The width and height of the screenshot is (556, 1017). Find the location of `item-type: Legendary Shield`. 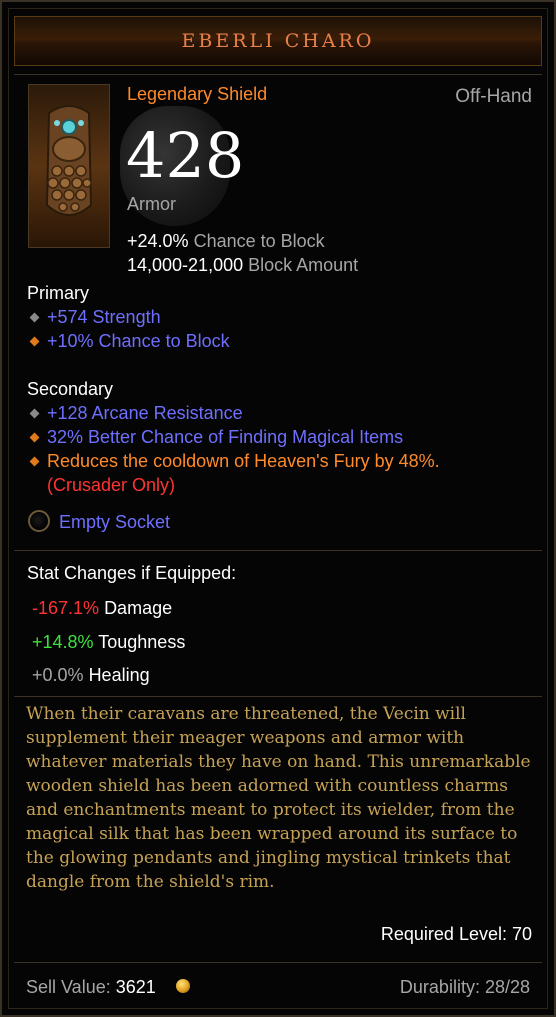

item-type: Legendary Shield is located at coordinates (197, 94).